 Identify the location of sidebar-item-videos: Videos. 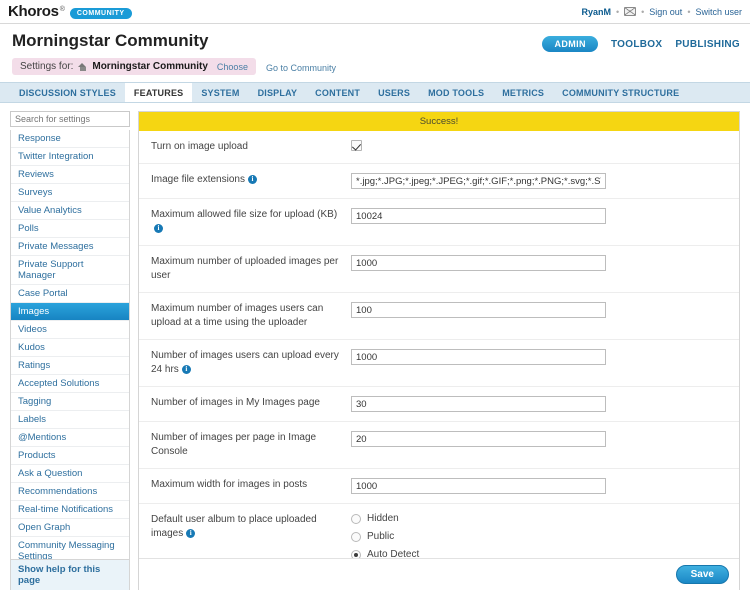
(70, 330).